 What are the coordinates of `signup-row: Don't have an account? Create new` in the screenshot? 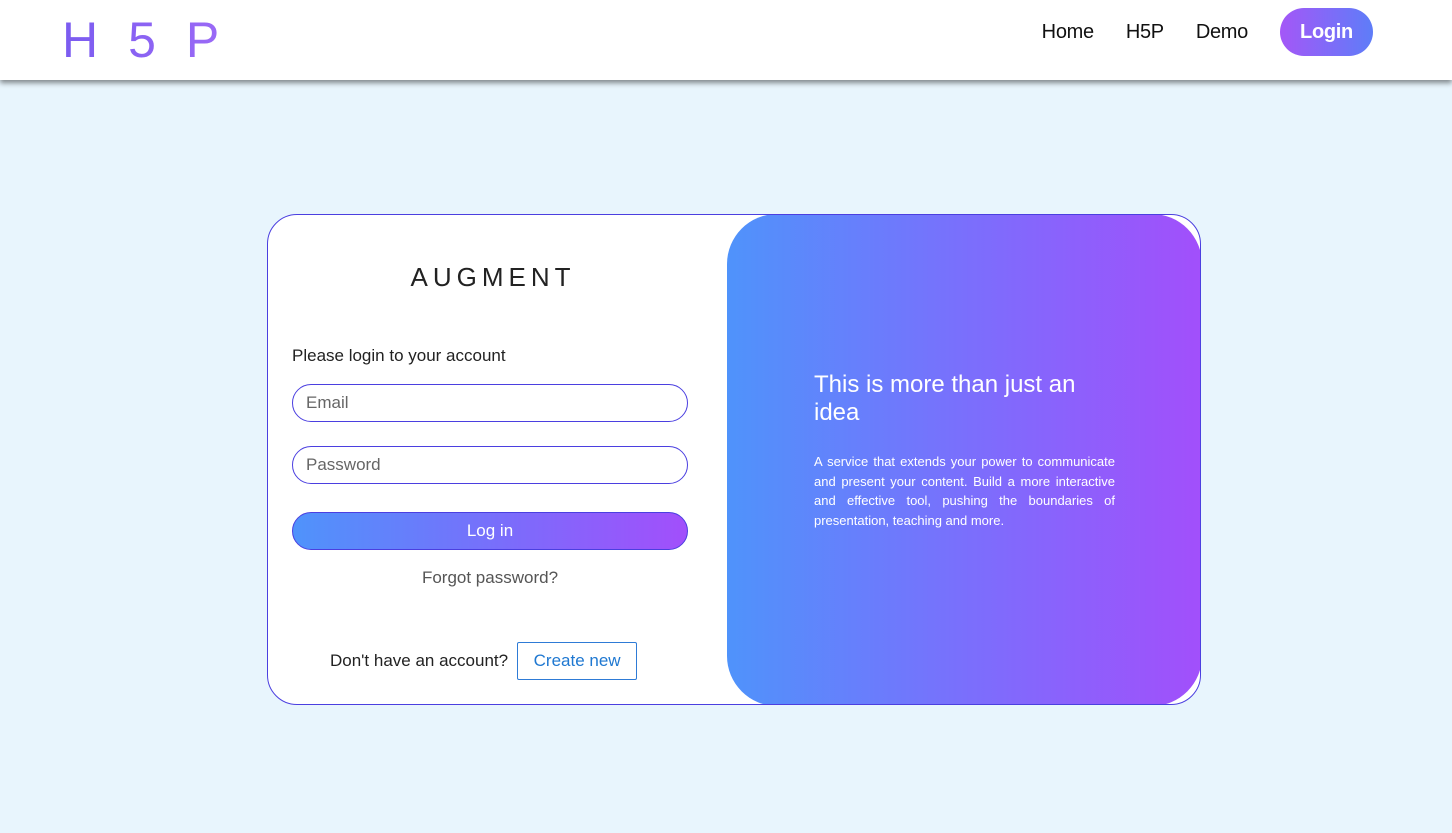 It's located at (484, 661).